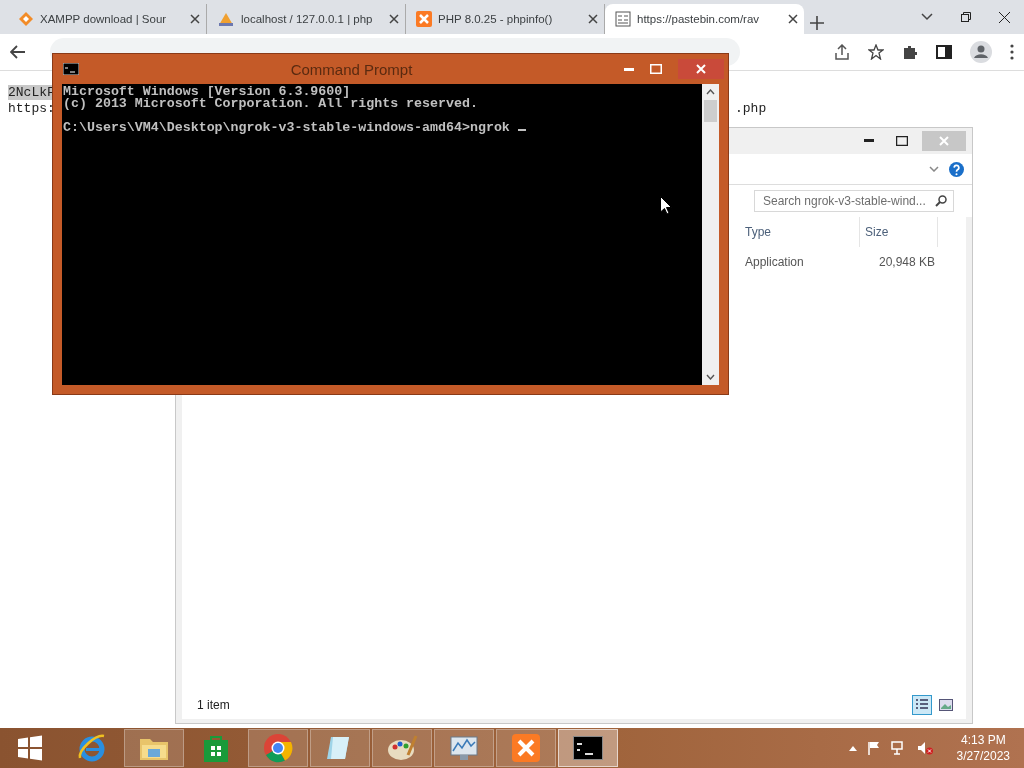 The image size is (1024, 768). I want to click on menu-icon, so click(1012, 52).